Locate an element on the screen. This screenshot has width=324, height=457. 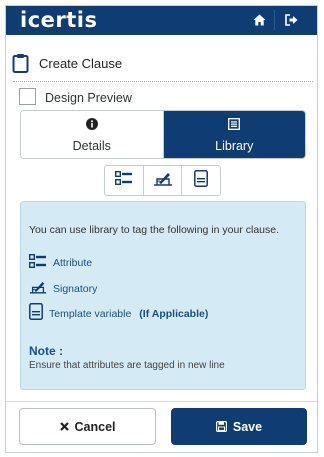
tab-library: Library is located at coordinates (234, 134).